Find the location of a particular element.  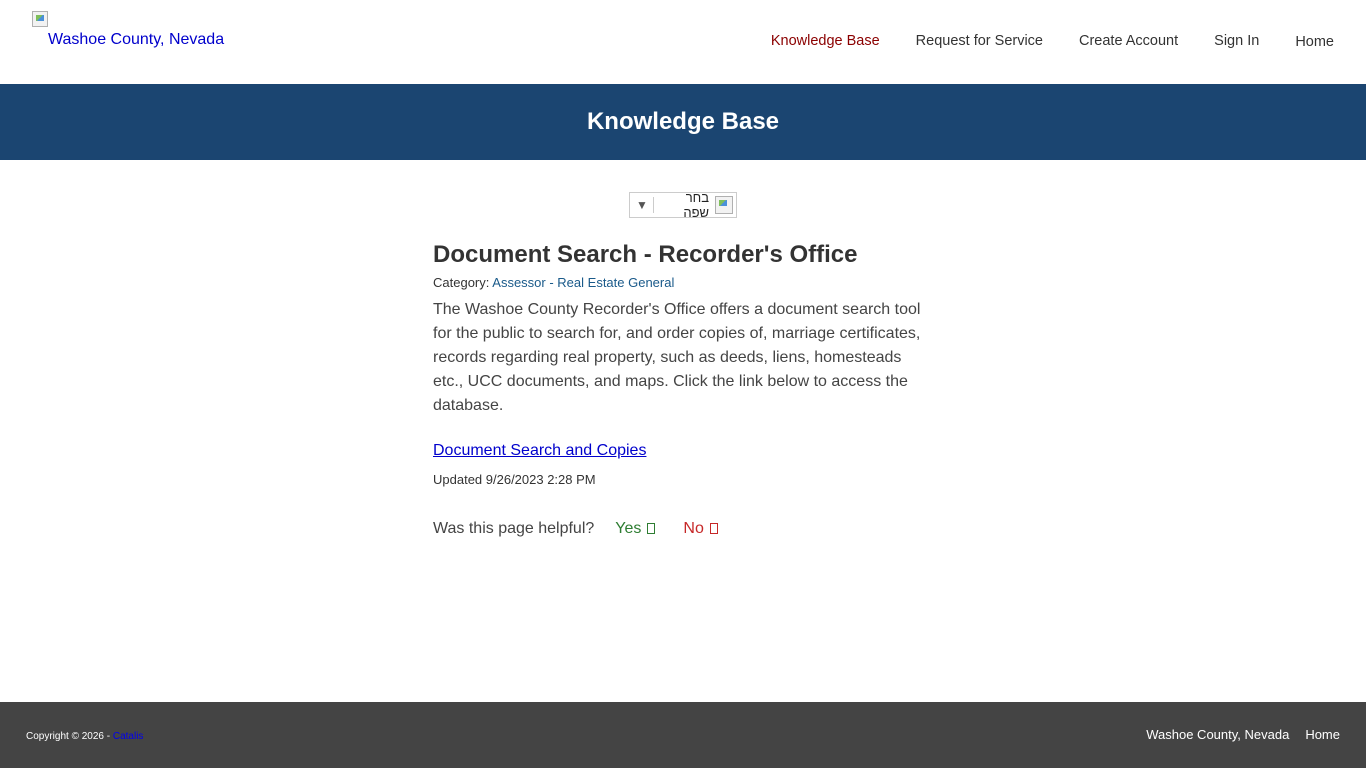

thumbs-down-icon is located at coordinates (713, 528).